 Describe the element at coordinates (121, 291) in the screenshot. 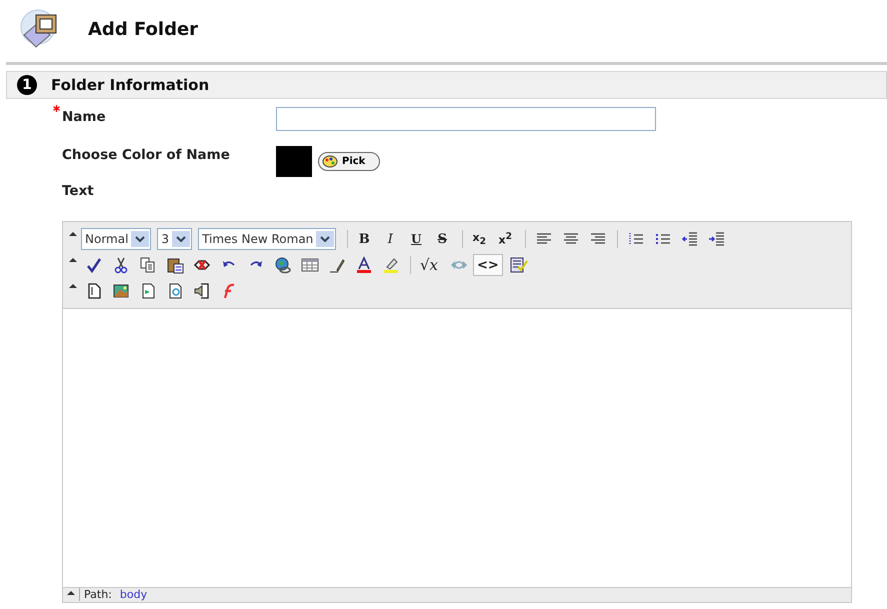

I see `image-icon` at that location.